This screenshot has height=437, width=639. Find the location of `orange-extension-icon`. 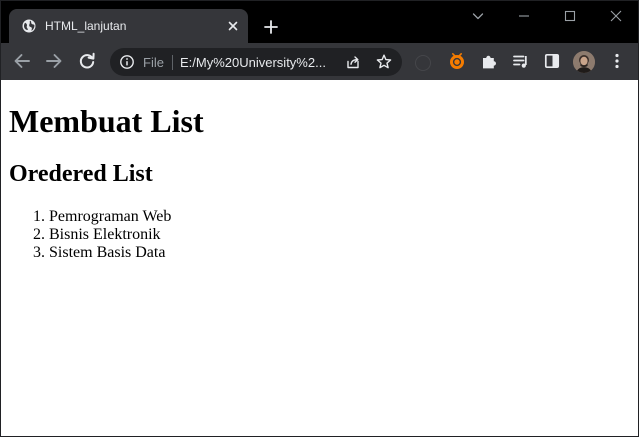

orange-extension-icon is located at coordinates (457, 61).